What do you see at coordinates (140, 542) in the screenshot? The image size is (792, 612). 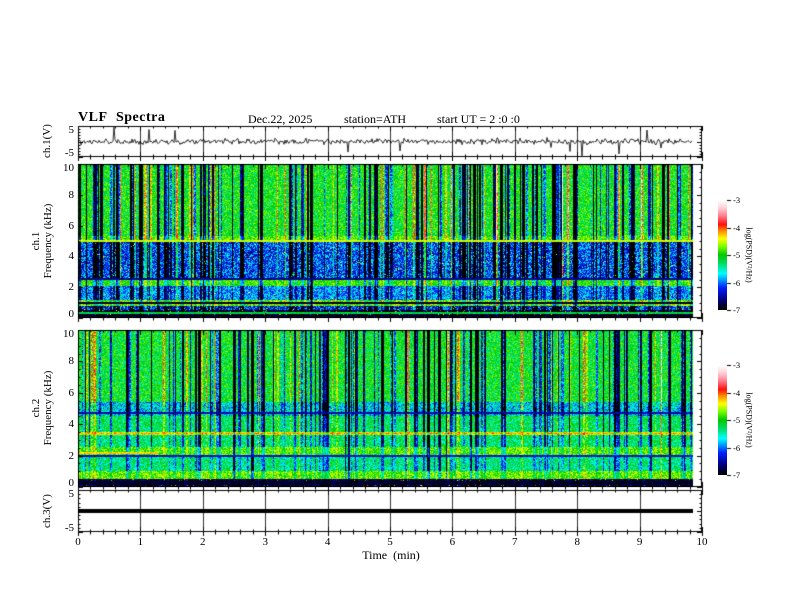 I see `x-tick-label: 1` at bounding box center [140, 542].